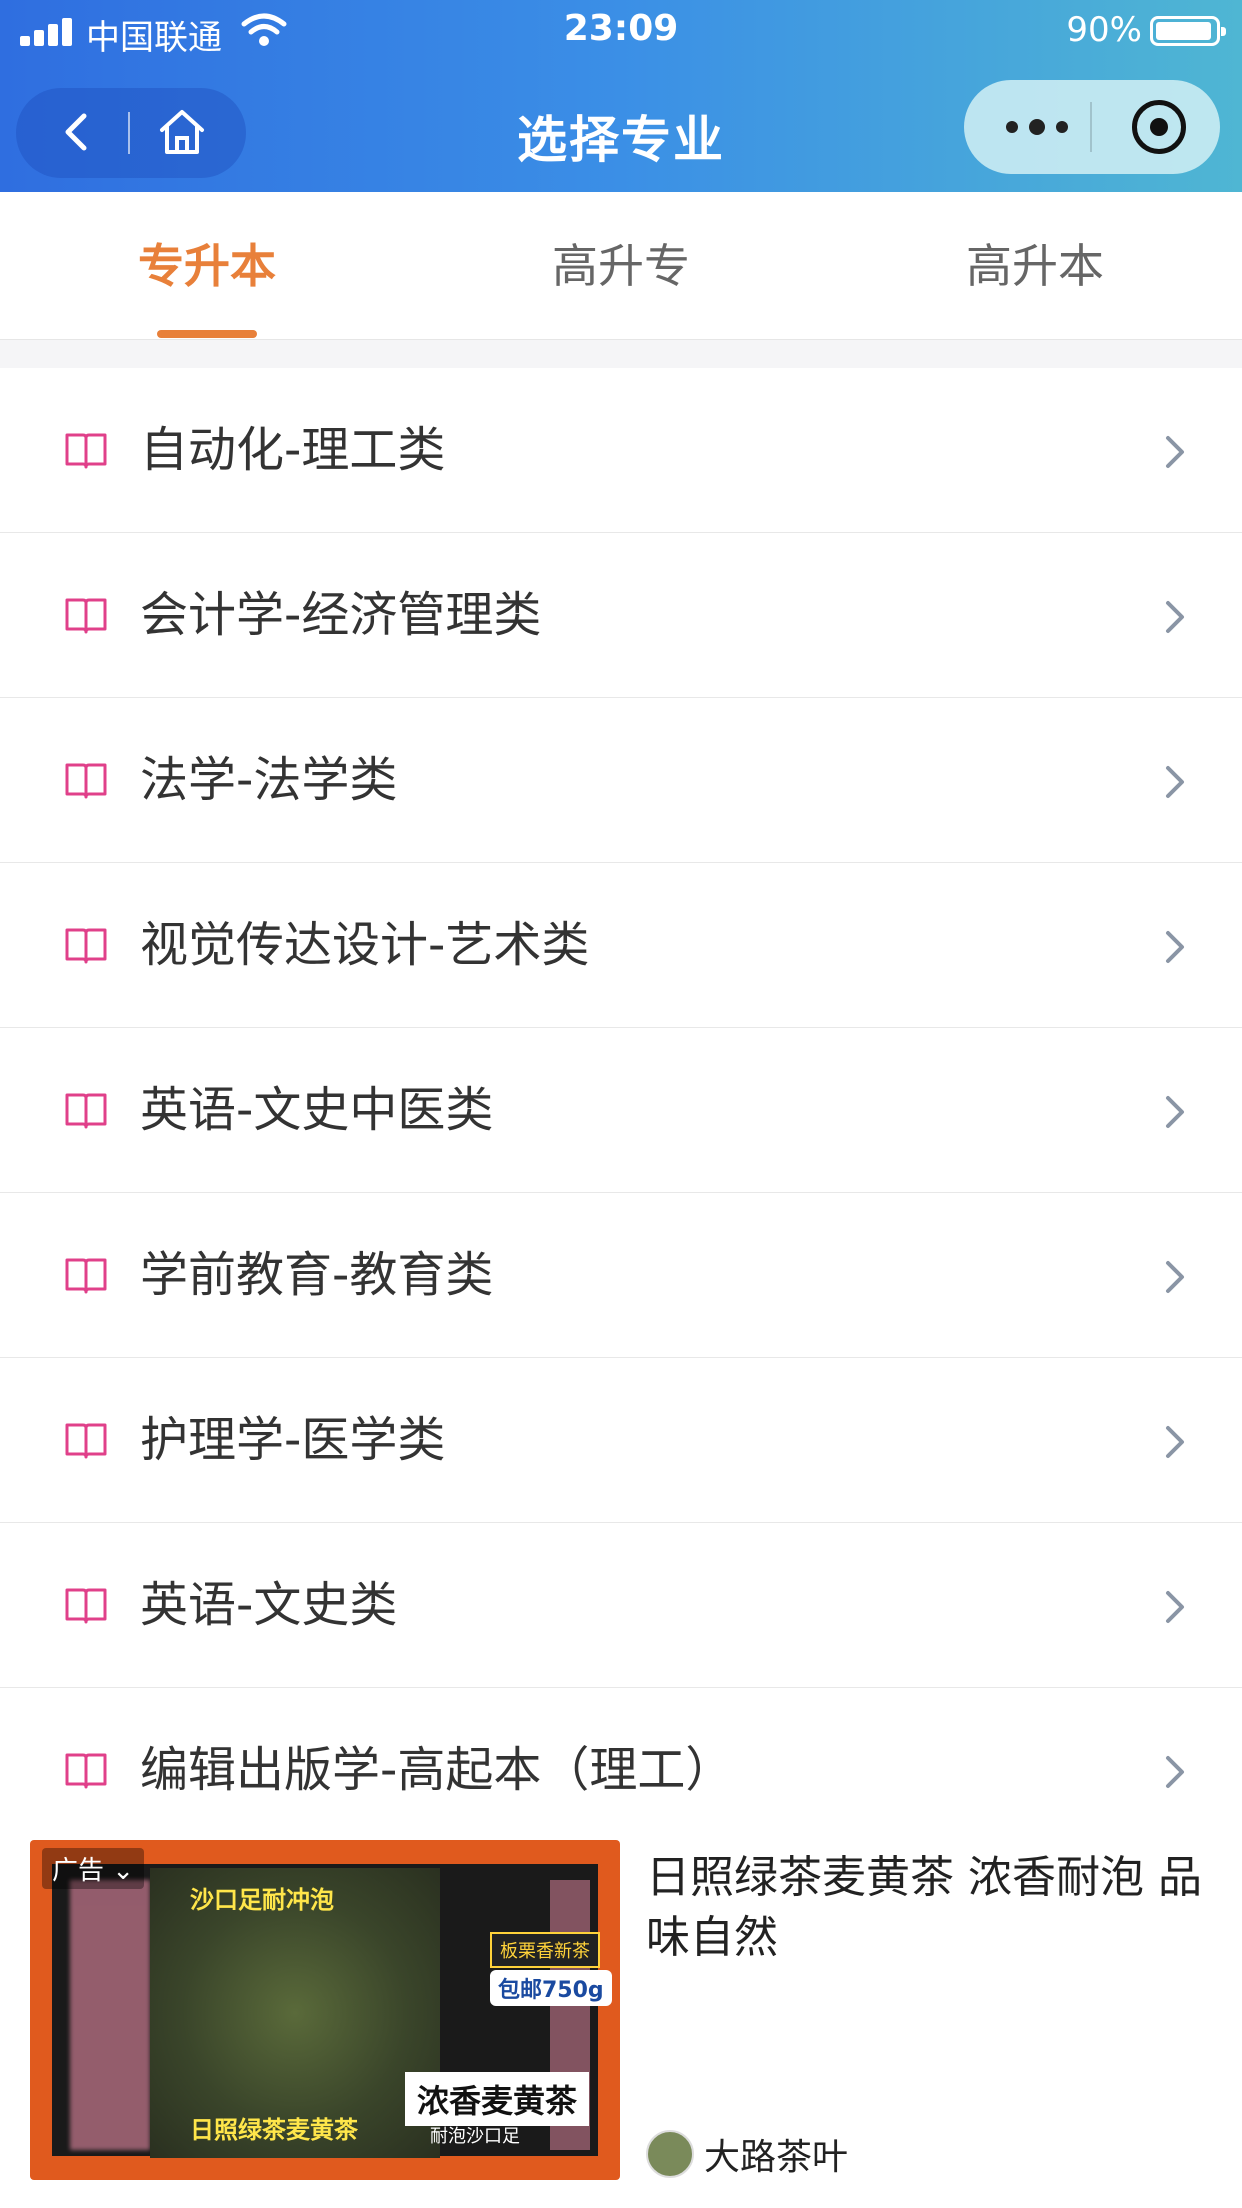 The image size is (1242, 2208). What do you see at coordinates (317, 1110) in the screenshot?
I see `list-item-label: 英语-文史中医类` at bounding box center [317, 1110].